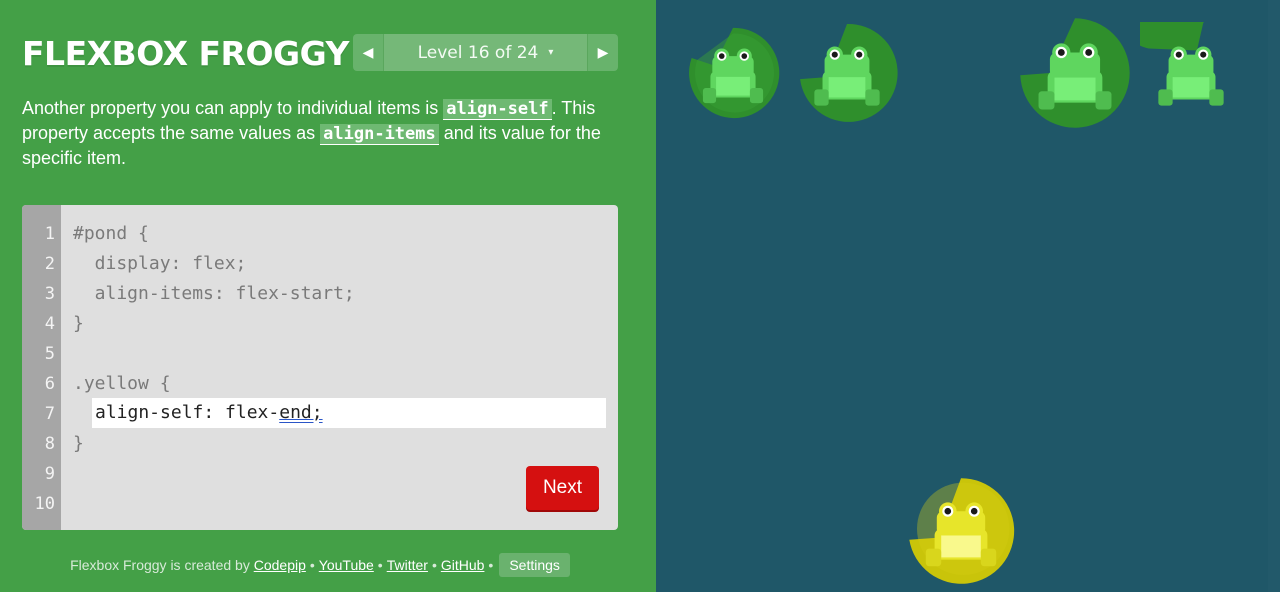 The width and height of the screenshot is (1280, 592). I want to click on triangle-right-icon: ▶, so click(603, 52).